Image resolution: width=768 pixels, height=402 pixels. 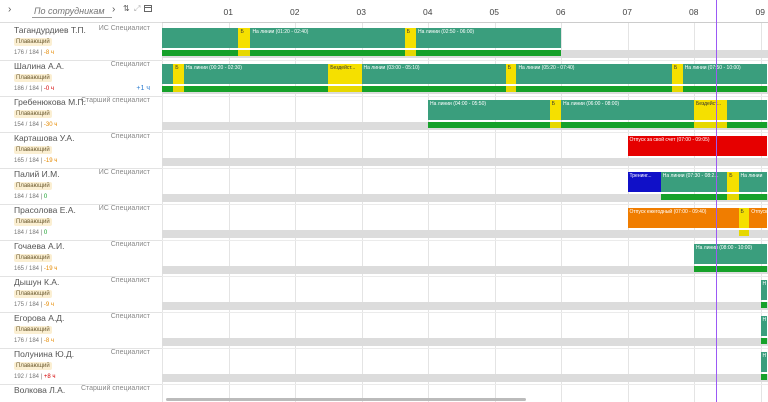 I want to click on employee-search-input, so click(x=72, y=11).